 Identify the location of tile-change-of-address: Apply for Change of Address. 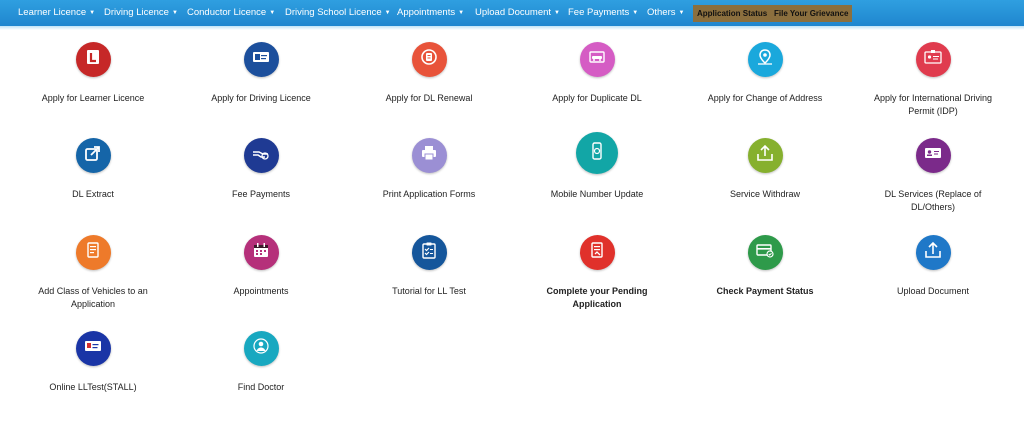
(765, 73).